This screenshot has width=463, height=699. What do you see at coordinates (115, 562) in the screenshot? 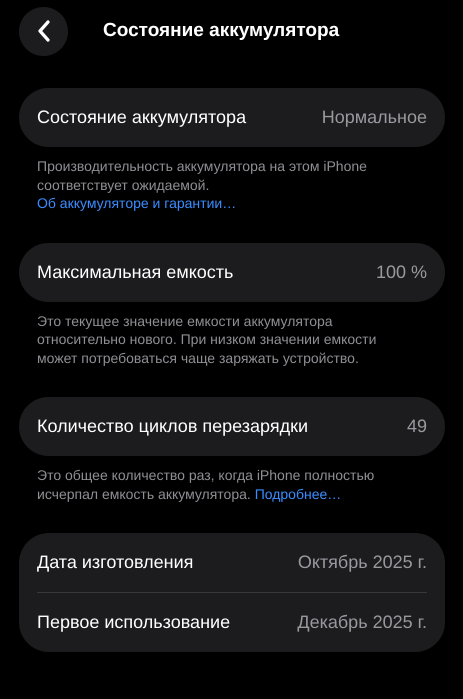
I see `row-label: Дата изготовления` at bounding box center [115, 562].